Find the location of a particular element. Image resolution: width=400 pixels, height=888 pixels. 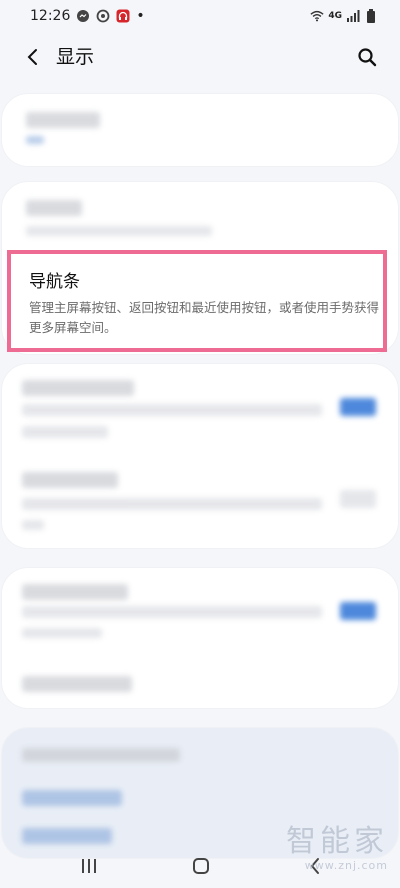

home-button is located at coordinates (201, 866).